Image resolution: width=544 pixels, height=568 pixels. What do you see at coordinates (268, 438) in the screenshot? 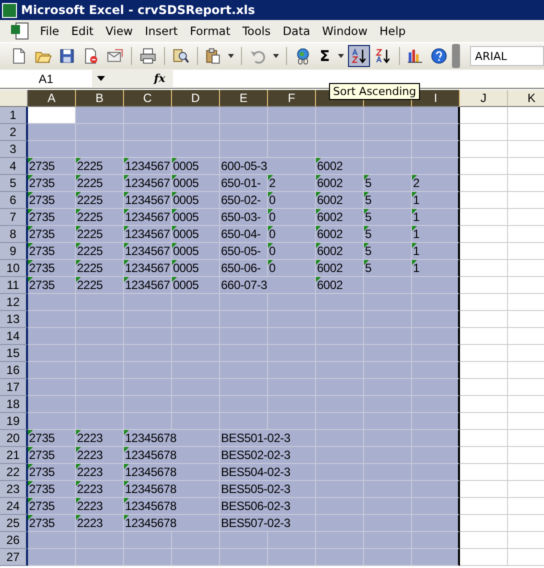
I see `table-cell: BES501-02-3` at bounding box center [268, 438].